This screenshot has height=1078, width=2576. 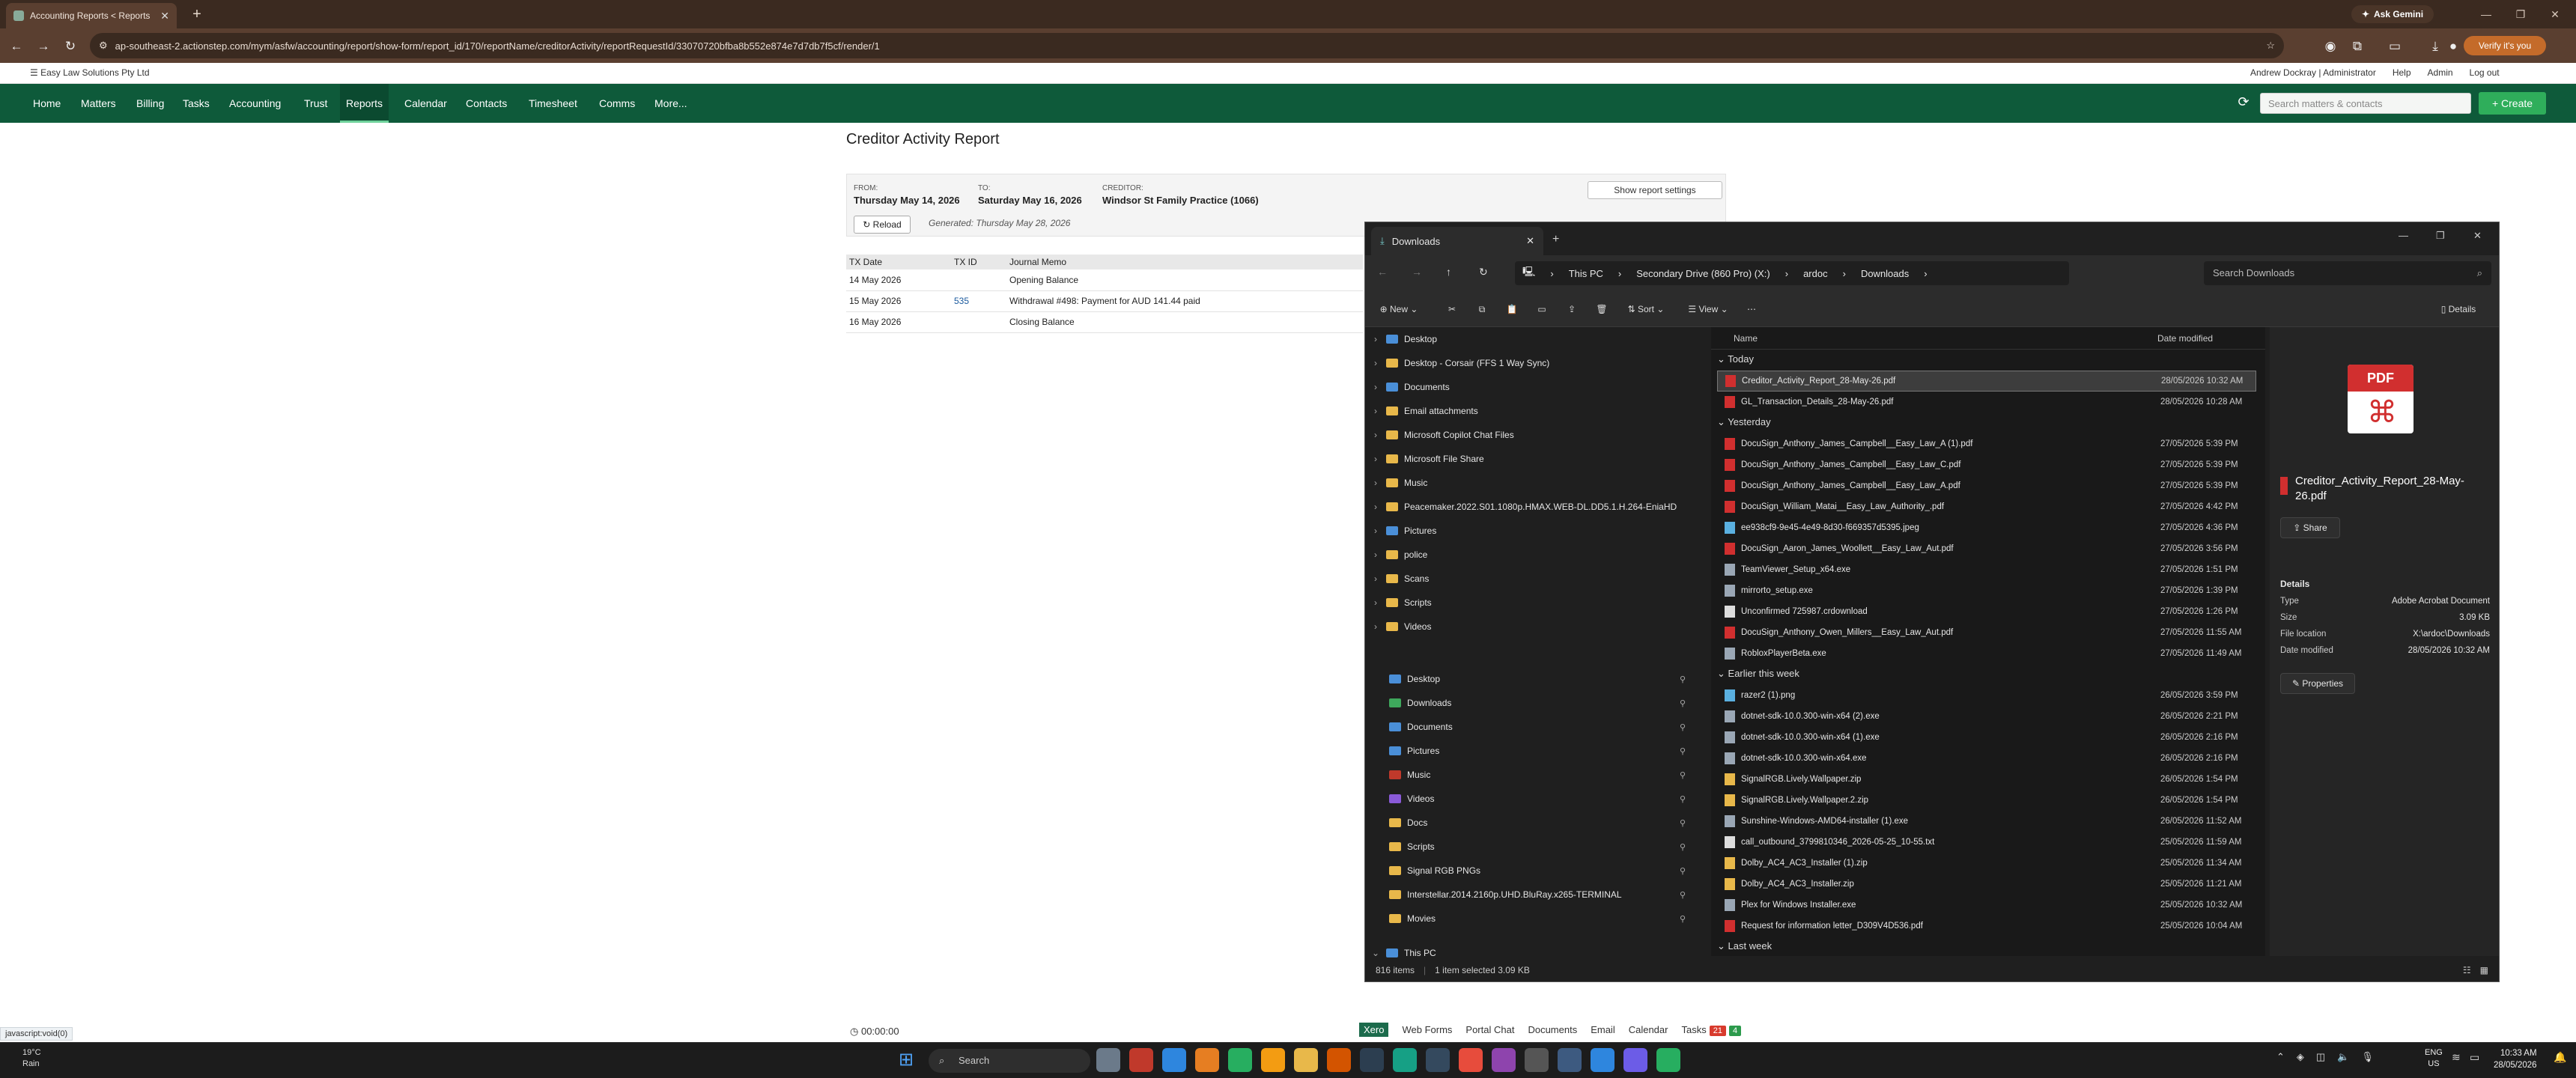 I want to click on weather-widget: 19°C Rain, so click(x=31, y=1058).